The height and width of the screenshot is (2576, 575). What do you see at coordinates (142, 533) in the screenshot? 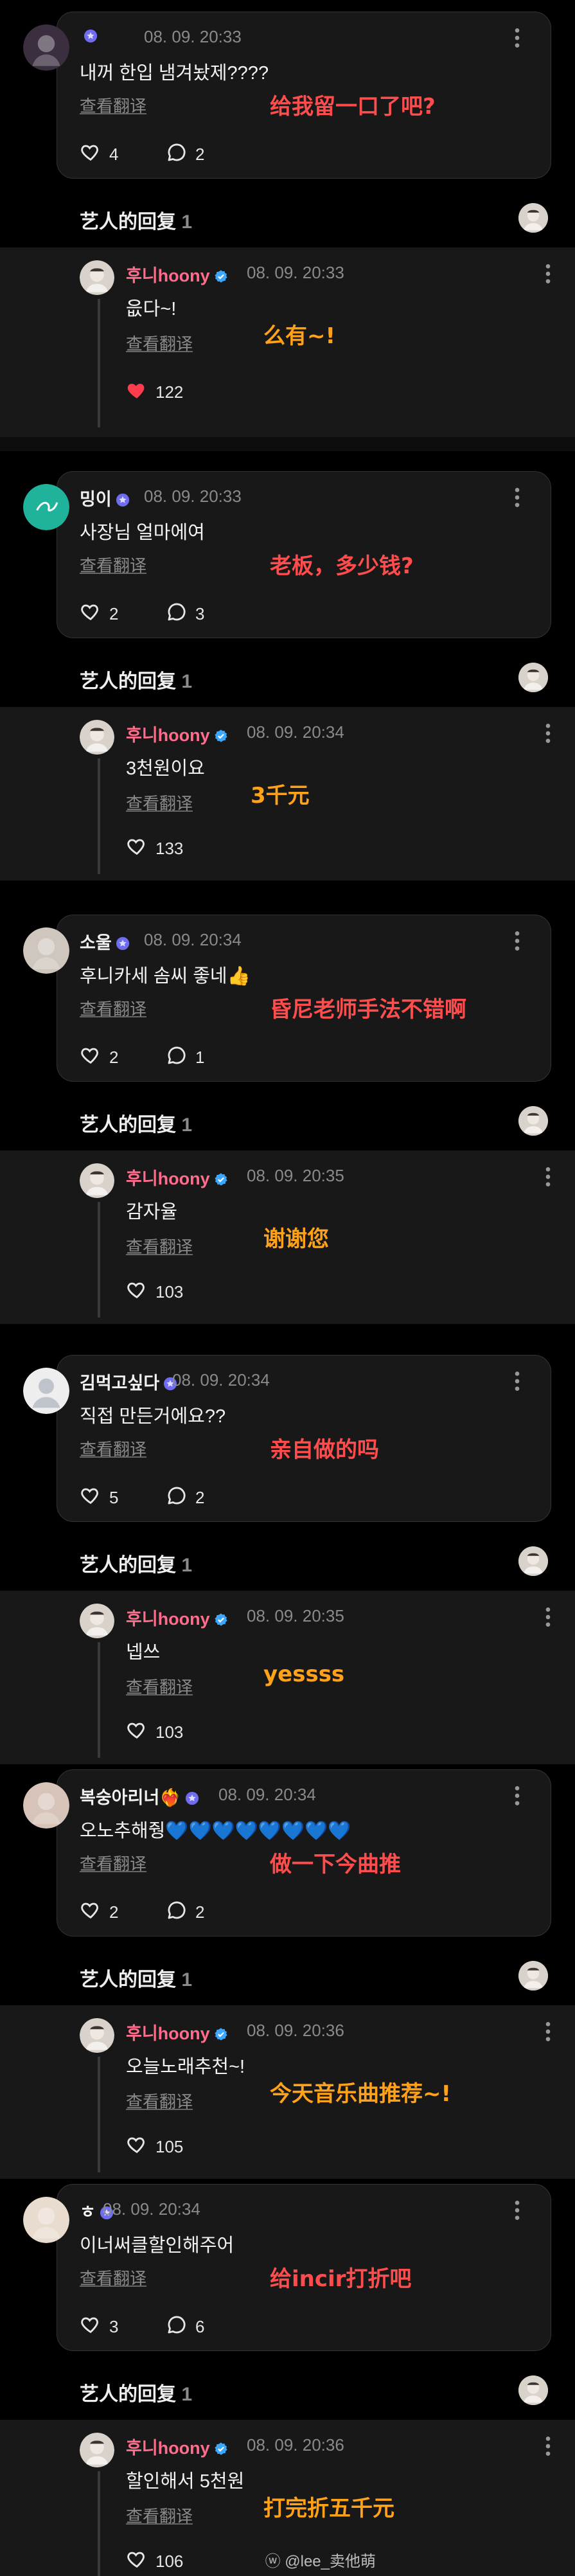
I see `comment-text: 사장님 얼마에여` at bounding box center [142, 533].